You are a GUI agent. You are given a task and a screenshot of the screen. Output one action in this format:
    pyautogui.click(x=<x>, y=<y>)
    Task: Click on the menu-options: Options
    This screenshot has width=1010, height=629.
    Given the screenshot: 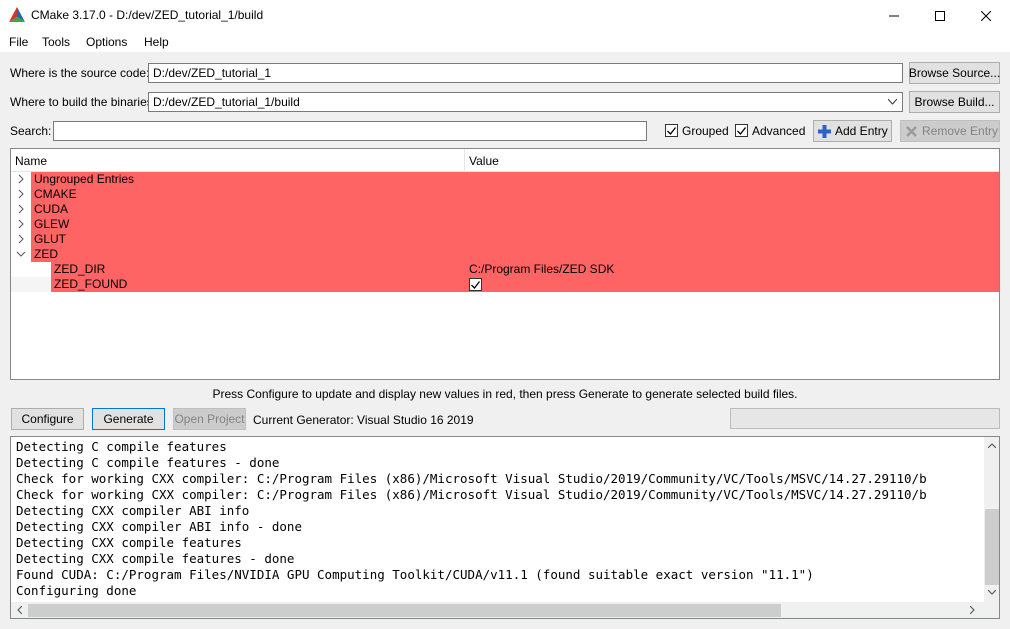 What is the action you would take?
    pyautogui.click(x=106, y=42)
    